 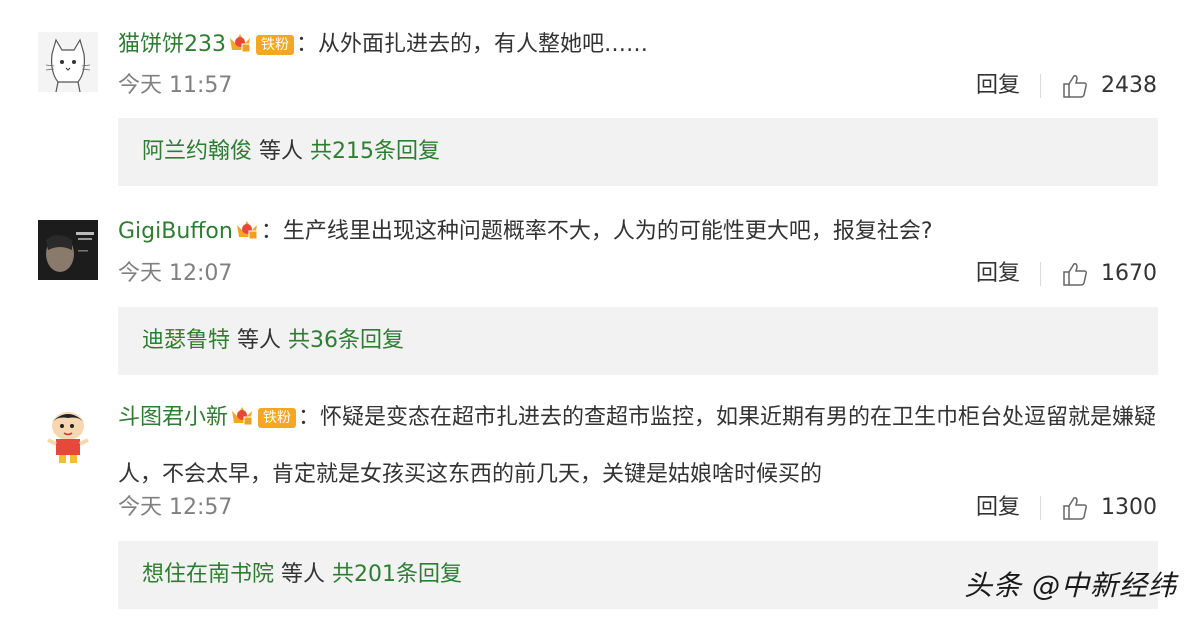 What do you see at coordinates (375, 151) in the screenshot?
I see `reply-total-link: 共215条回复` at bounding box center [375, 151].